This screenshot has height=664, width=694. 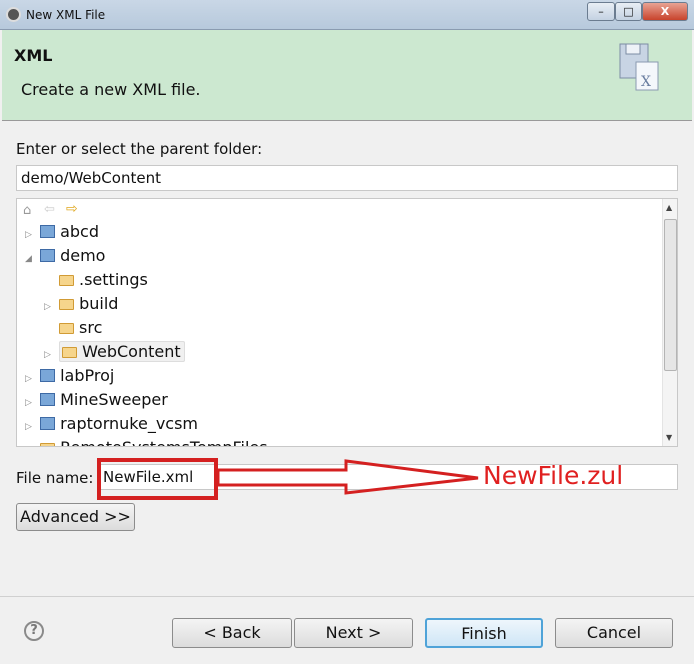 What do you see at coordinates (347, 15) in the screenshot?
I see `title-bar: New XML File – □ X` at bounding box center [347, 15].